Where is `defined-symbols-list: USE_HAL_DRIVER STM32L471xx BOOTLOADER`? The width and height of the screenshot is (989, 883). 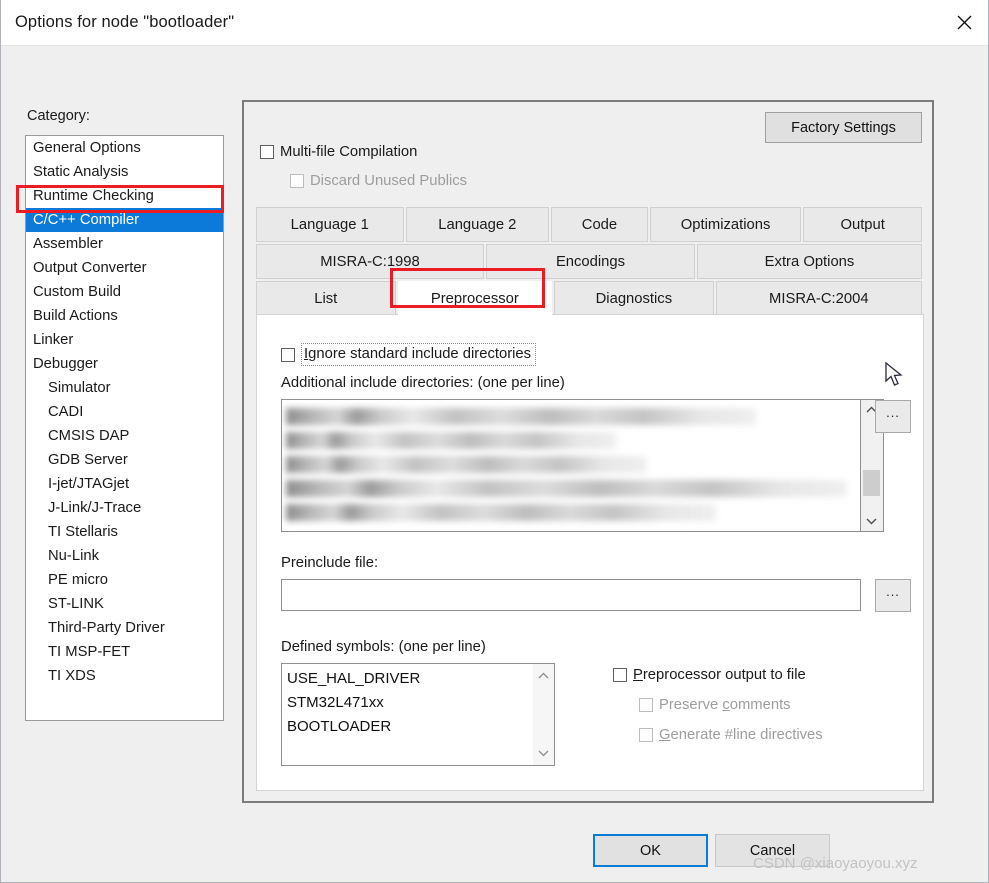
defined-symbols-list: USE_HAL_DRIVER STM32L471xx BOOTLOADER is located at coordinates (418, 714).